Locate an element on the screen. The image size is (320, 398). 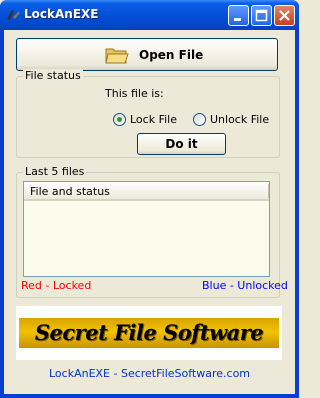
lock-file-label: Lock File is located at coordinates (153, 119).